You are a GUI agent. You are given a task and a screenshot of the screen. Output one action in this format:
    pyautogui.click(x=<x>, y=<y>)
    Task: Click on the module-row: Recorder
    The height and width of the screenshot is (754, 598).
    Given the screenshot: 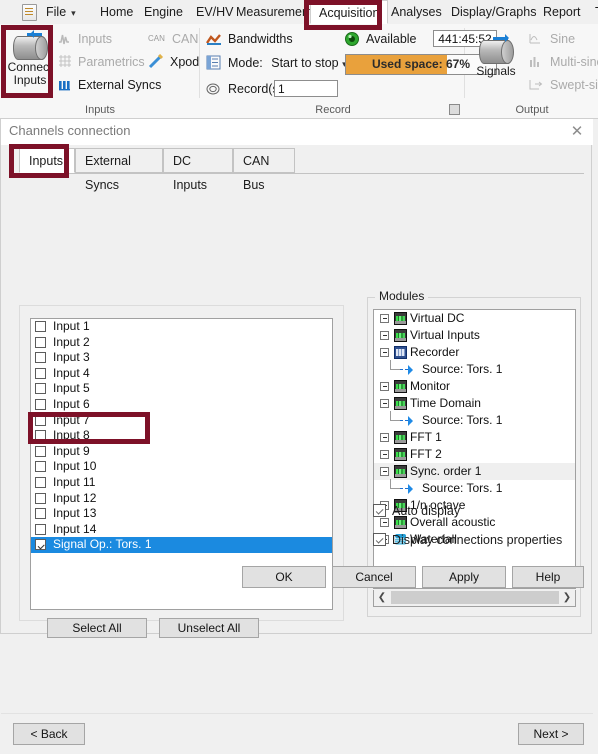 What is the action you would take?
    pyautogui.click(x=474, y=352)
    